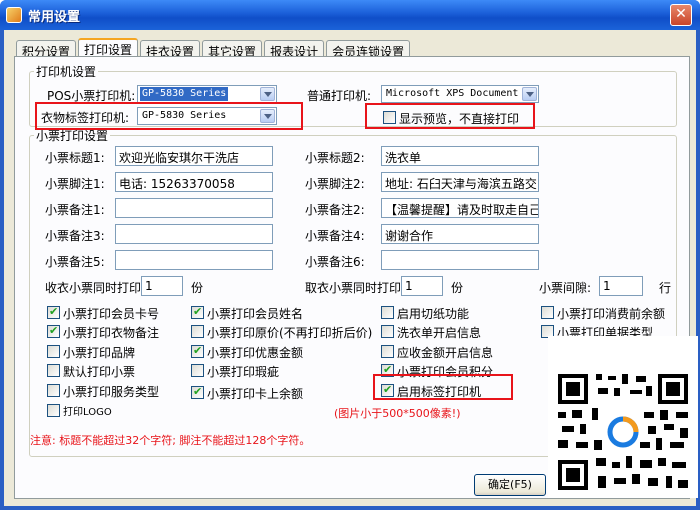 The width and height of the screenshot is (700, 510). I want to click on qr-code-image, so click(623, 417).